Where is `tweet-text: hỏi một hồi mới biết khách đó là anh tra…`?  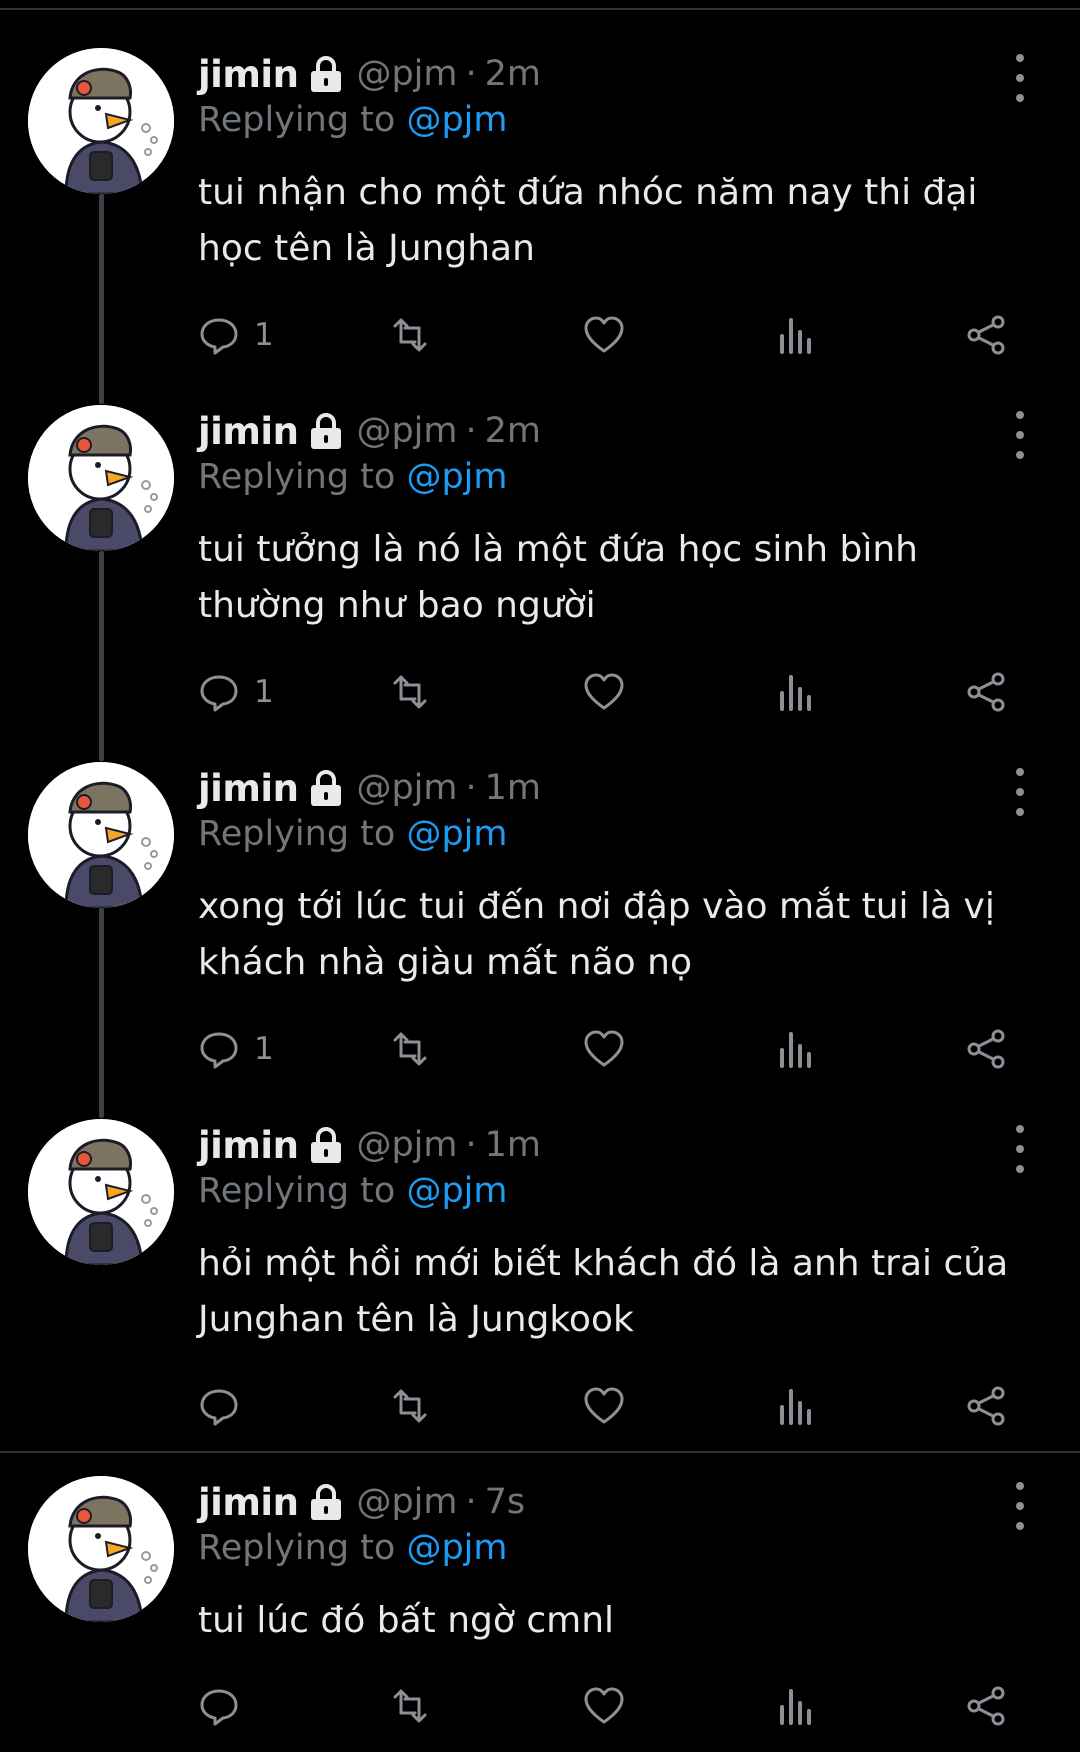
tweet-text: hỏi một hồi mới biết khách đó là anh tra… is located at coordinates (603, 1291).